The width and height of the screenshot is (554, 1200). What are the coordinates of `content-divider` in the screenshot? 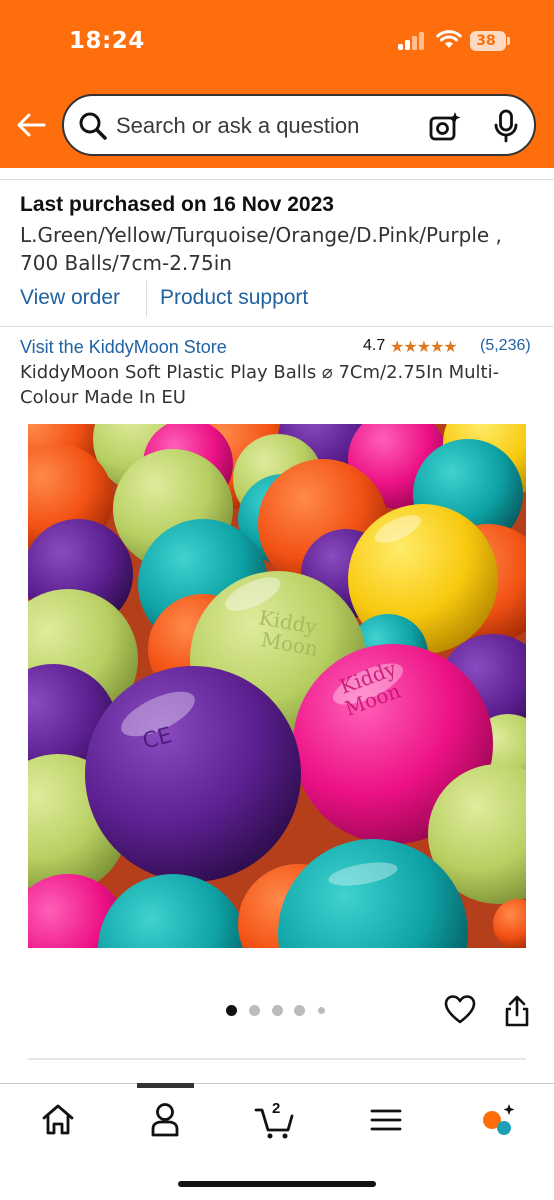 It's located at (277, 1059).